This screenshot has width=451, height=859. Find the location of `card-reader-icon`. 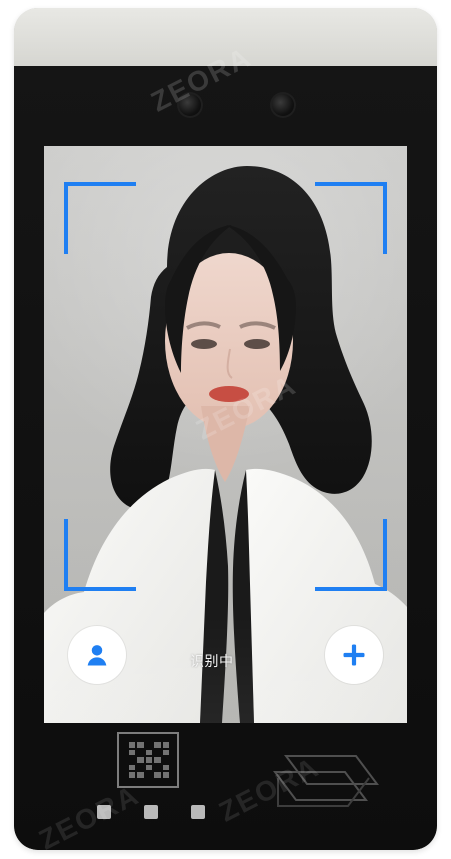

card-reader-icon is located at coordinates (326, 781).